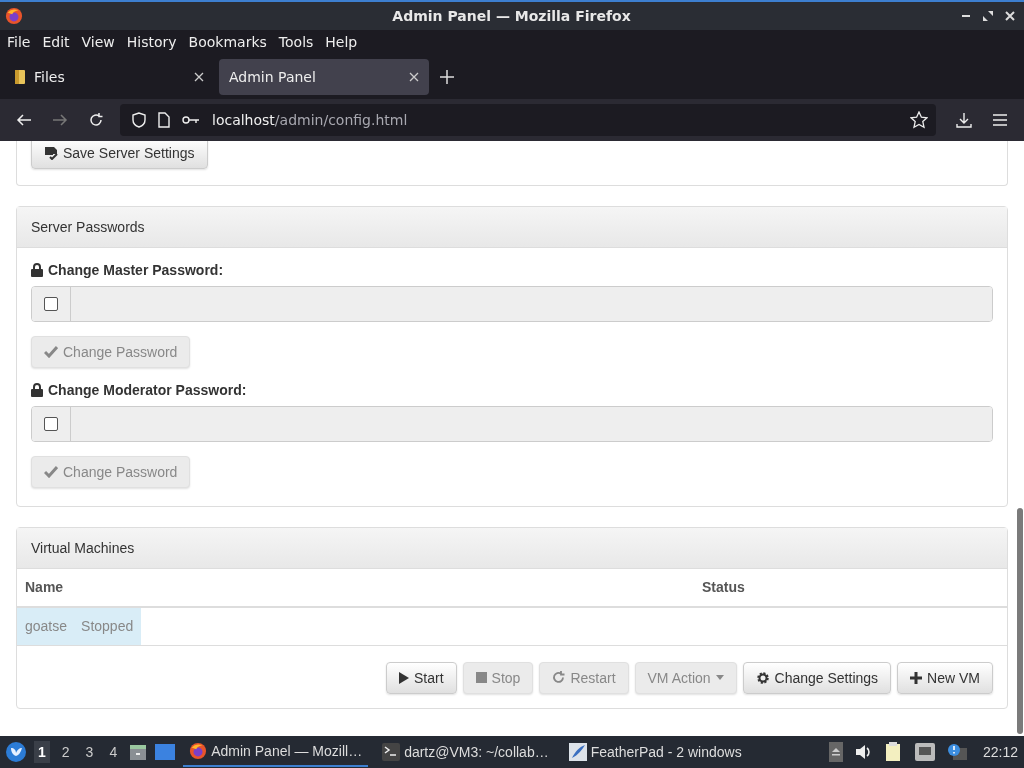 This screenshot has height=768, width=1024. I want to click on workspace-button: 2, so click(65, 752).